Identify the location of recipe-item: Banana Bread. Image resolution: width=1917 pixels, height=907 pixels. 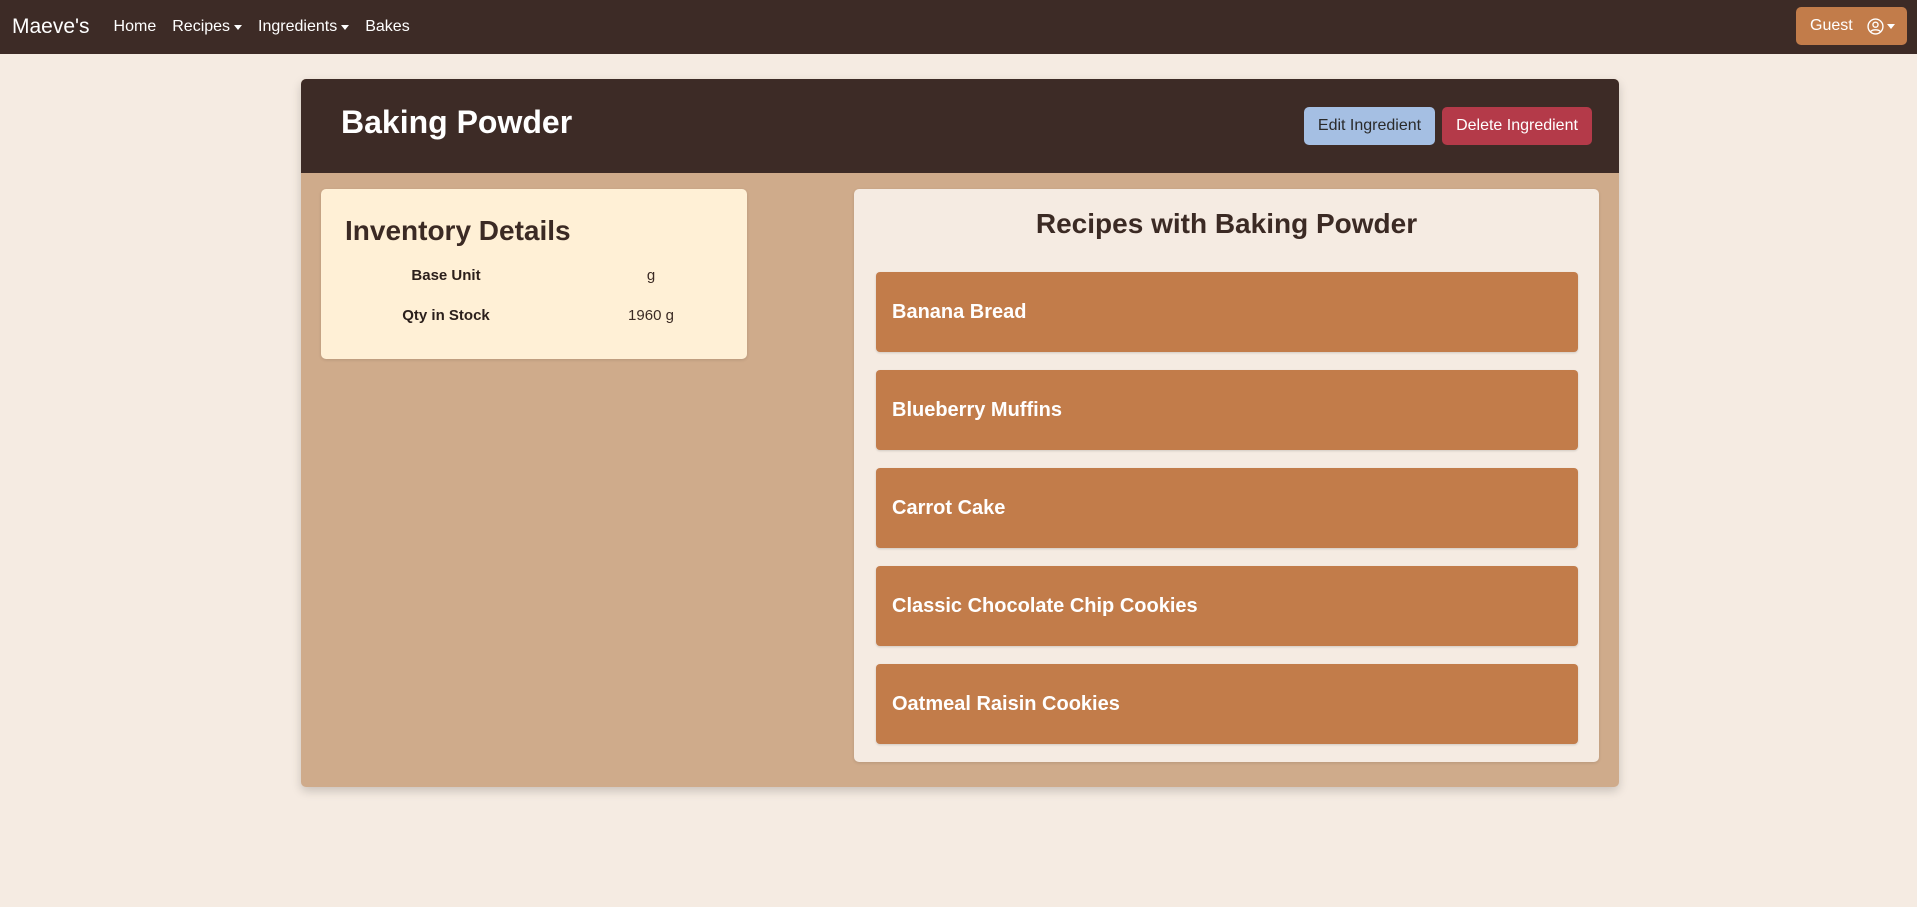
(1227, 312).